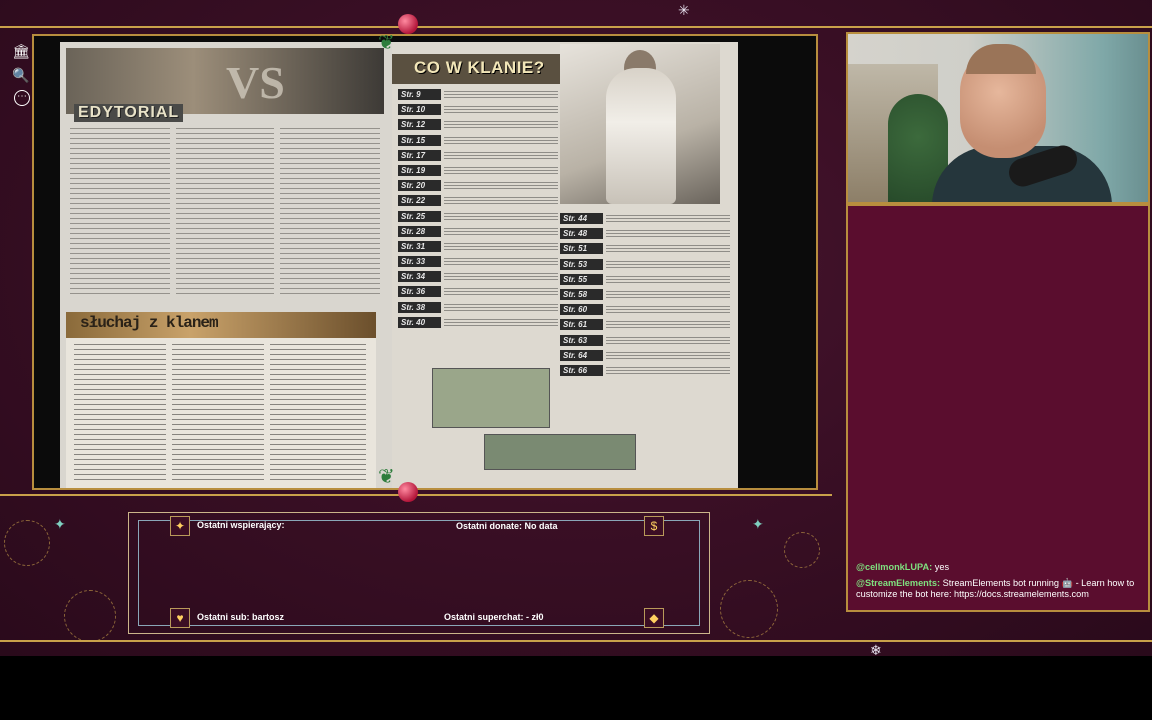 This screenshot has height=720, width=1152. I want to click on page-number-tag: Str. 48, so click(581, 234).